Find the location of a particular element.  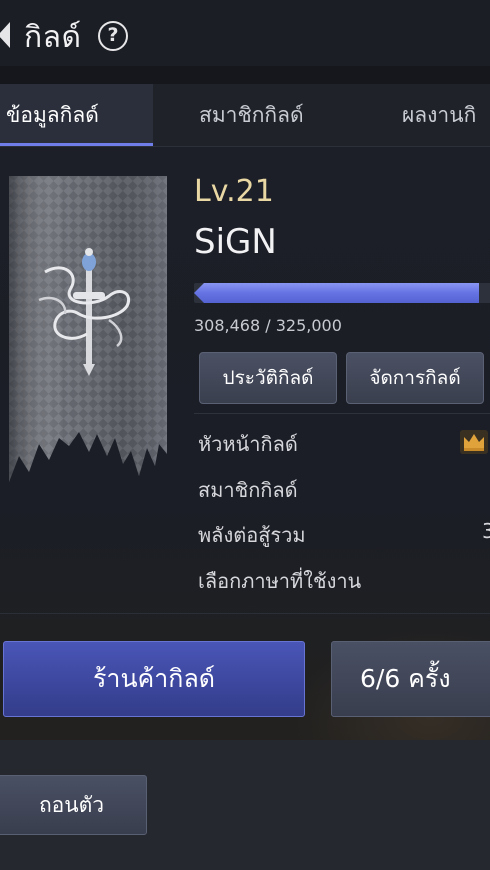

guild-power-label: พลังต่อสู้รวม is located at coordinates (252, 535).